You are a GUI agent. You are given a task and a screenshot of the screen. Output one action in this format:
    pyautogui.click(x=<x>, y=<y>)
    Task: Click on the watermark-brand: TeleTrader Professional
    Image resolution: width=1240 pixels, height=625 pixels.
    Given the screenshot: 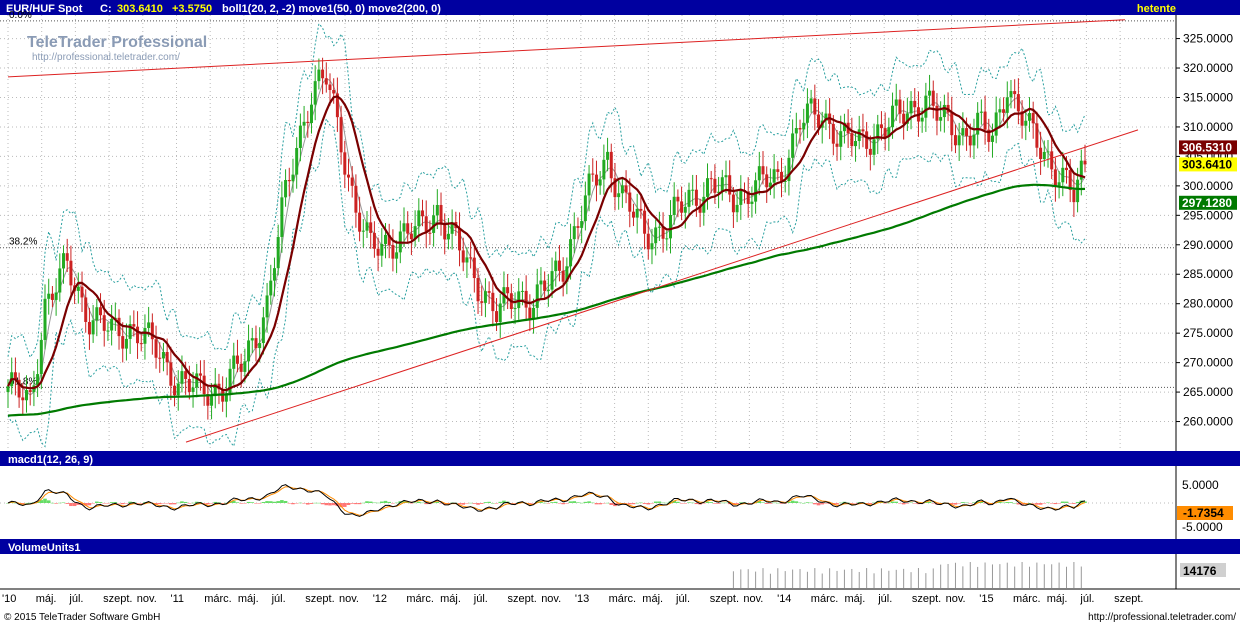 What is the action you would take?
    pyautogui.click(x=117, y=42)
    